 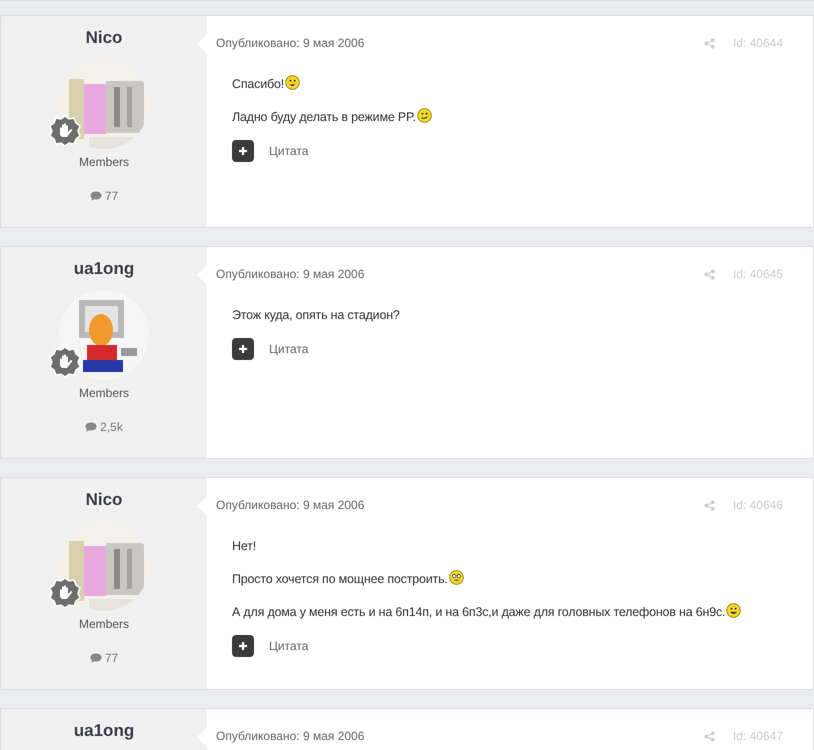 I want to click on post-text: Этож куда, опять на стадион?, so click(x=316, y=315).